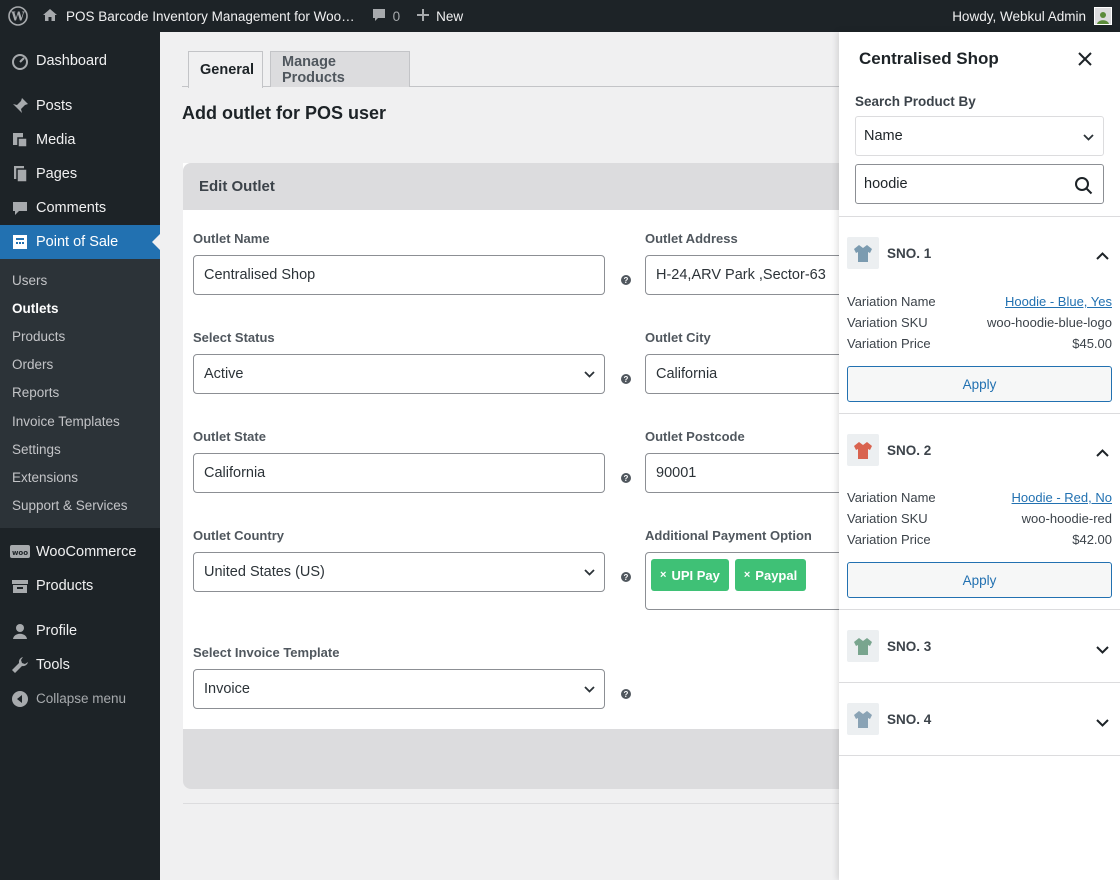  What do you see at coordinates (979, 184) in the screenshot?
I see `product-search-input: hoodie` at bounding box center [979, 184].